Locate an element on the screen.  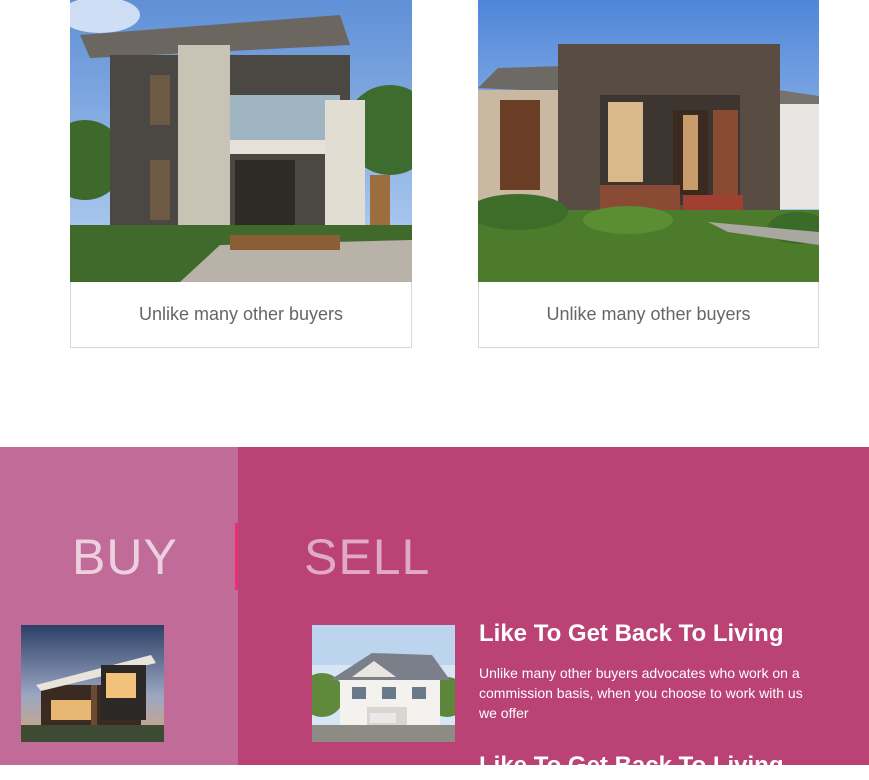
sell-property-thumbnail is located at coordinates (383, 683).